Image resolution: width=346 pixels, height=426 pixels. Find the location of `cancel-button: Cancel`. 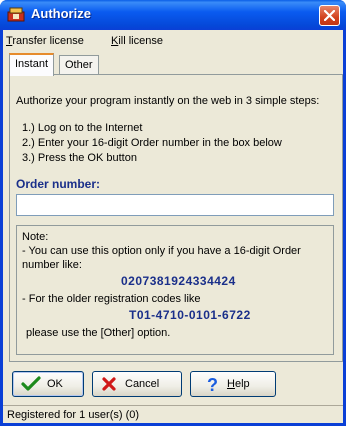

cancel-button: Cancel is located at coordinates (137, 384).